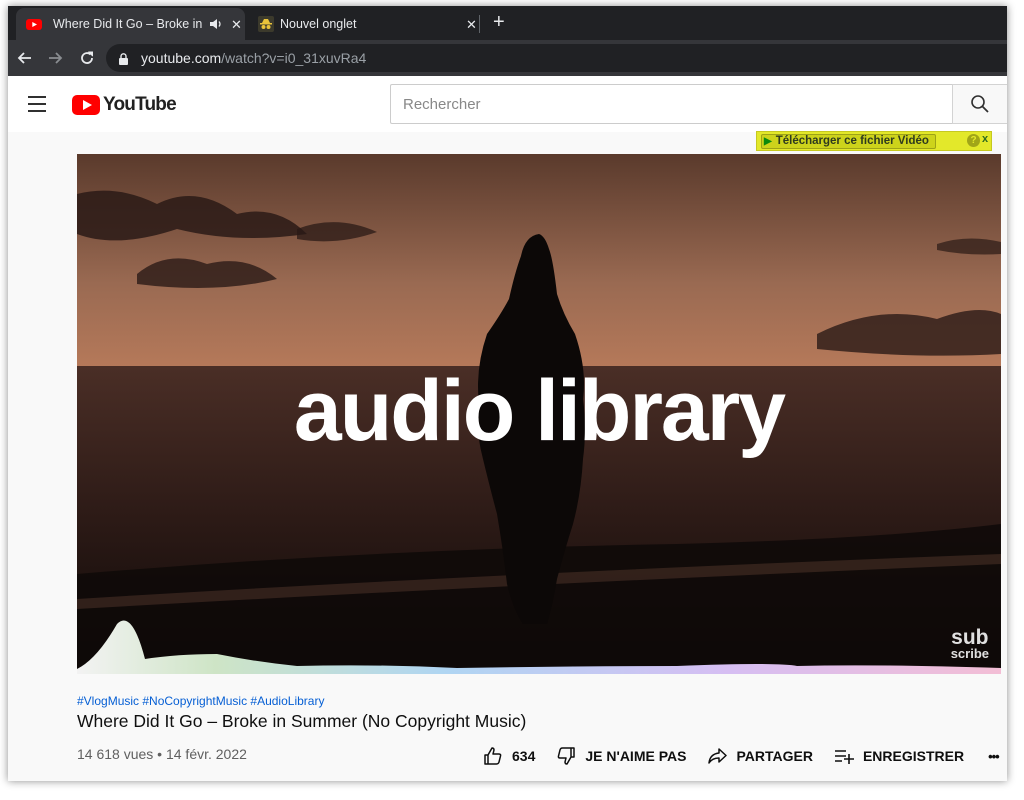 Image resolution: width=1024 pixels, height=800 pixels. I want to click on youtube-logo: YouTube, so click(124, 105).